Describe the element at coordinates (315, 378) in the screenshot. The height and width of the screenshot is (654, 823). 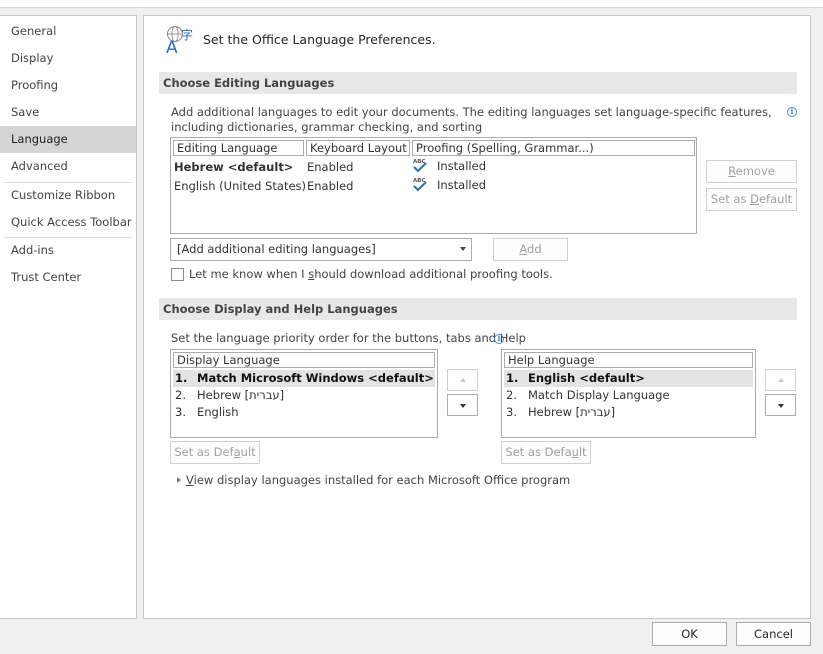
I see `list-item-label: Match Microsoft Windows <default>` at that location.